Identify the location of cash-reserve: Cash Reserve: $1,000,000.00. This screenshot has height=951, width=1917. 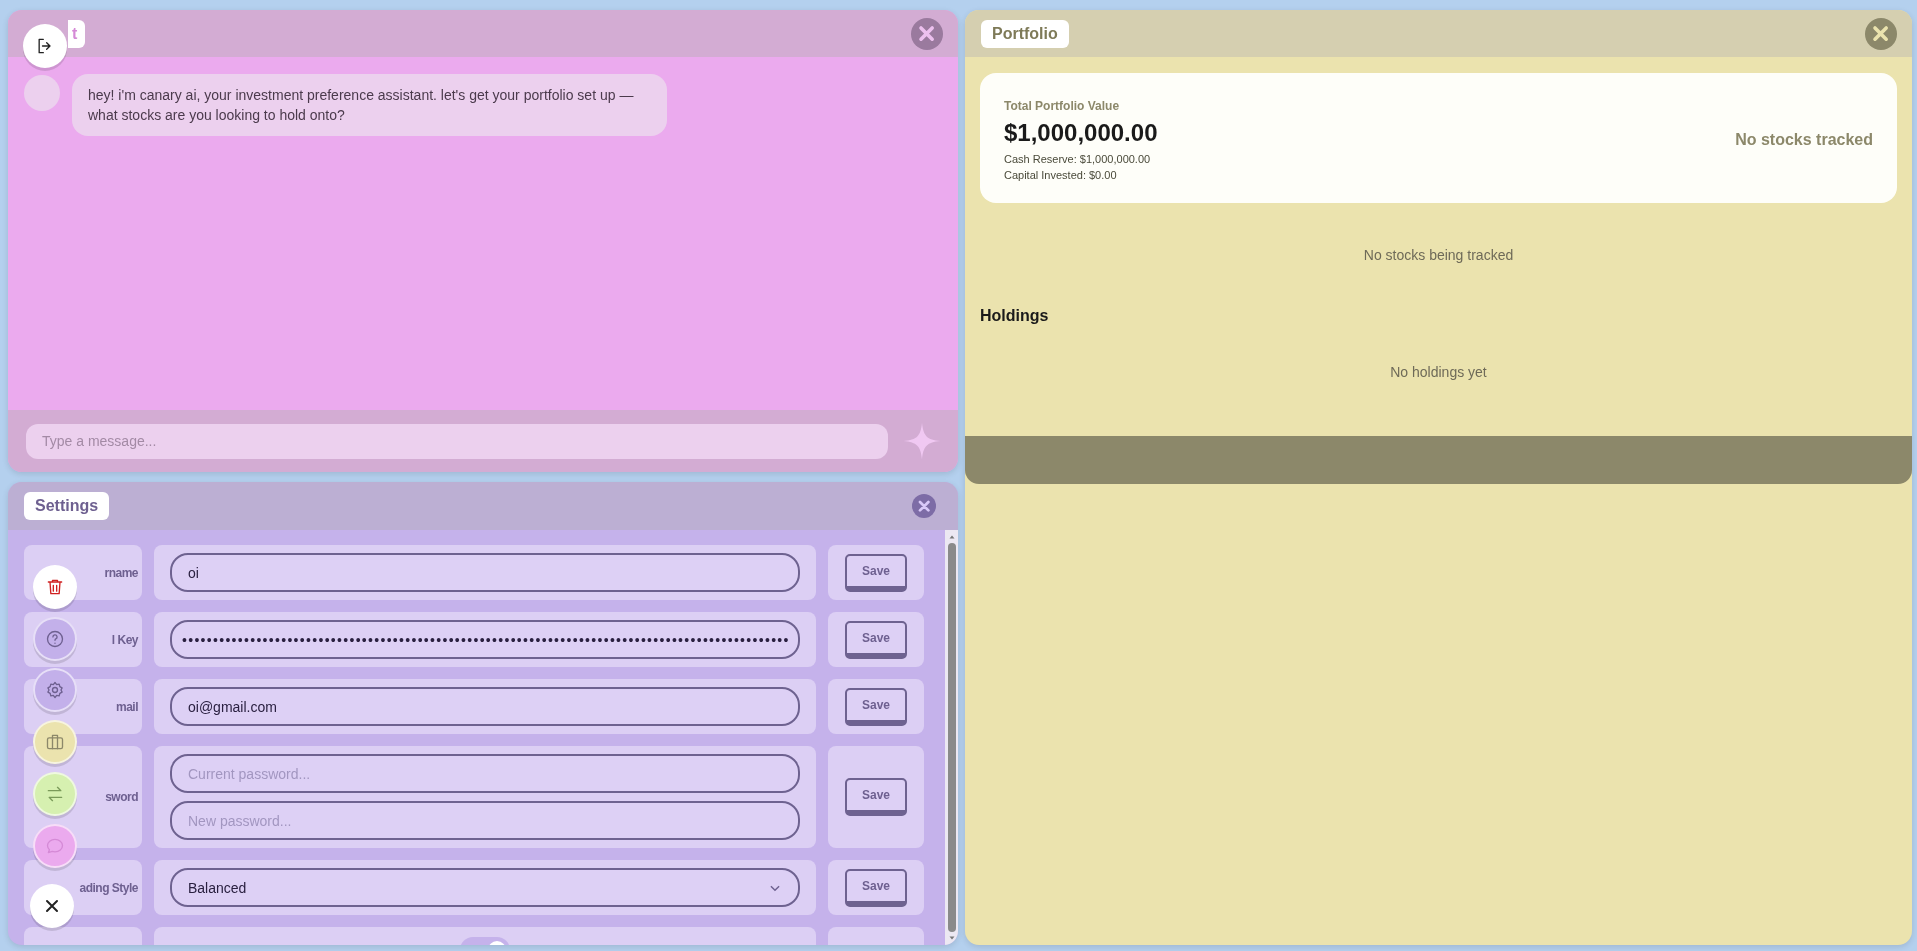
(1078, 159).